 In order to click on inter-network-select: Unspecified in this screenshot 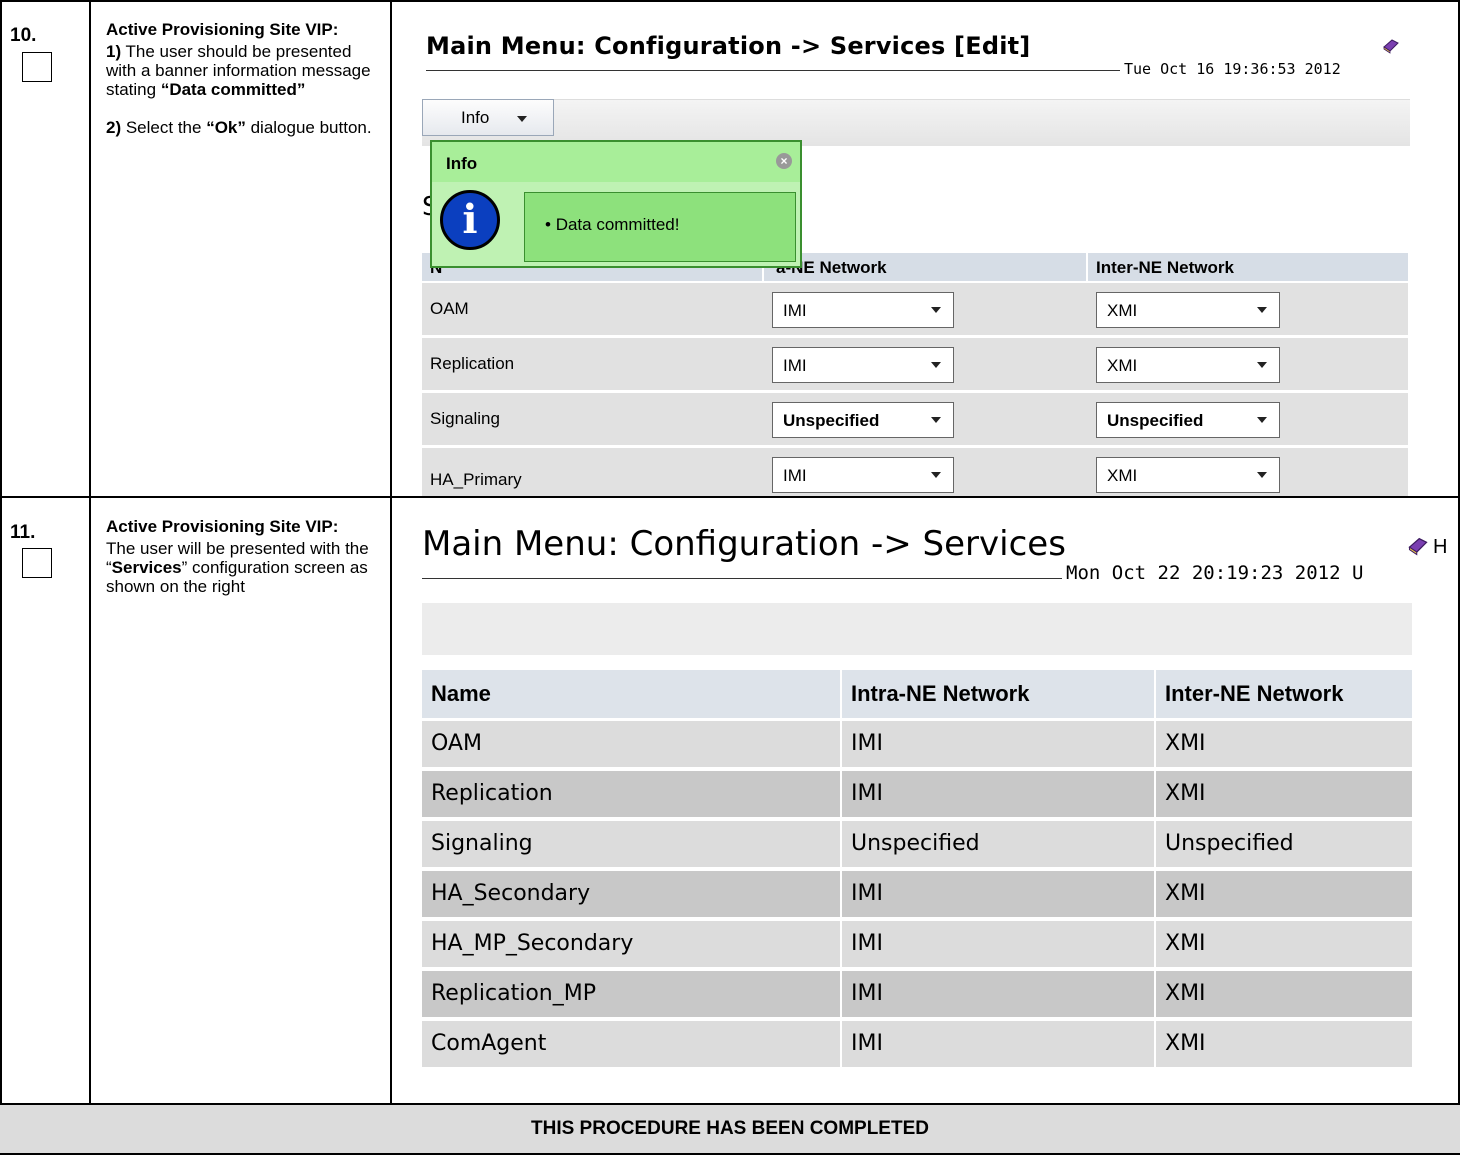, I will do `click(1188, 420)`.